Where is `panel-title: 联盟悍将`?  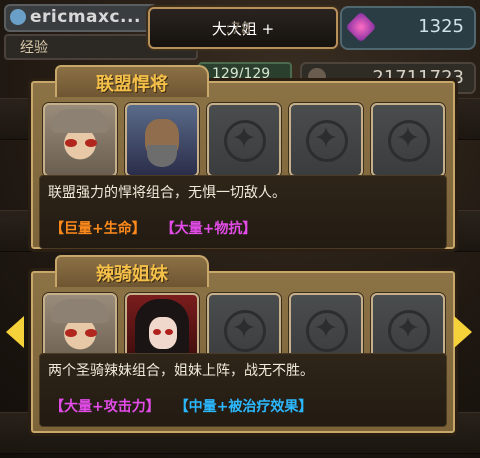
panel-title: 联盟悍将 is located at coordinates (132, 84).